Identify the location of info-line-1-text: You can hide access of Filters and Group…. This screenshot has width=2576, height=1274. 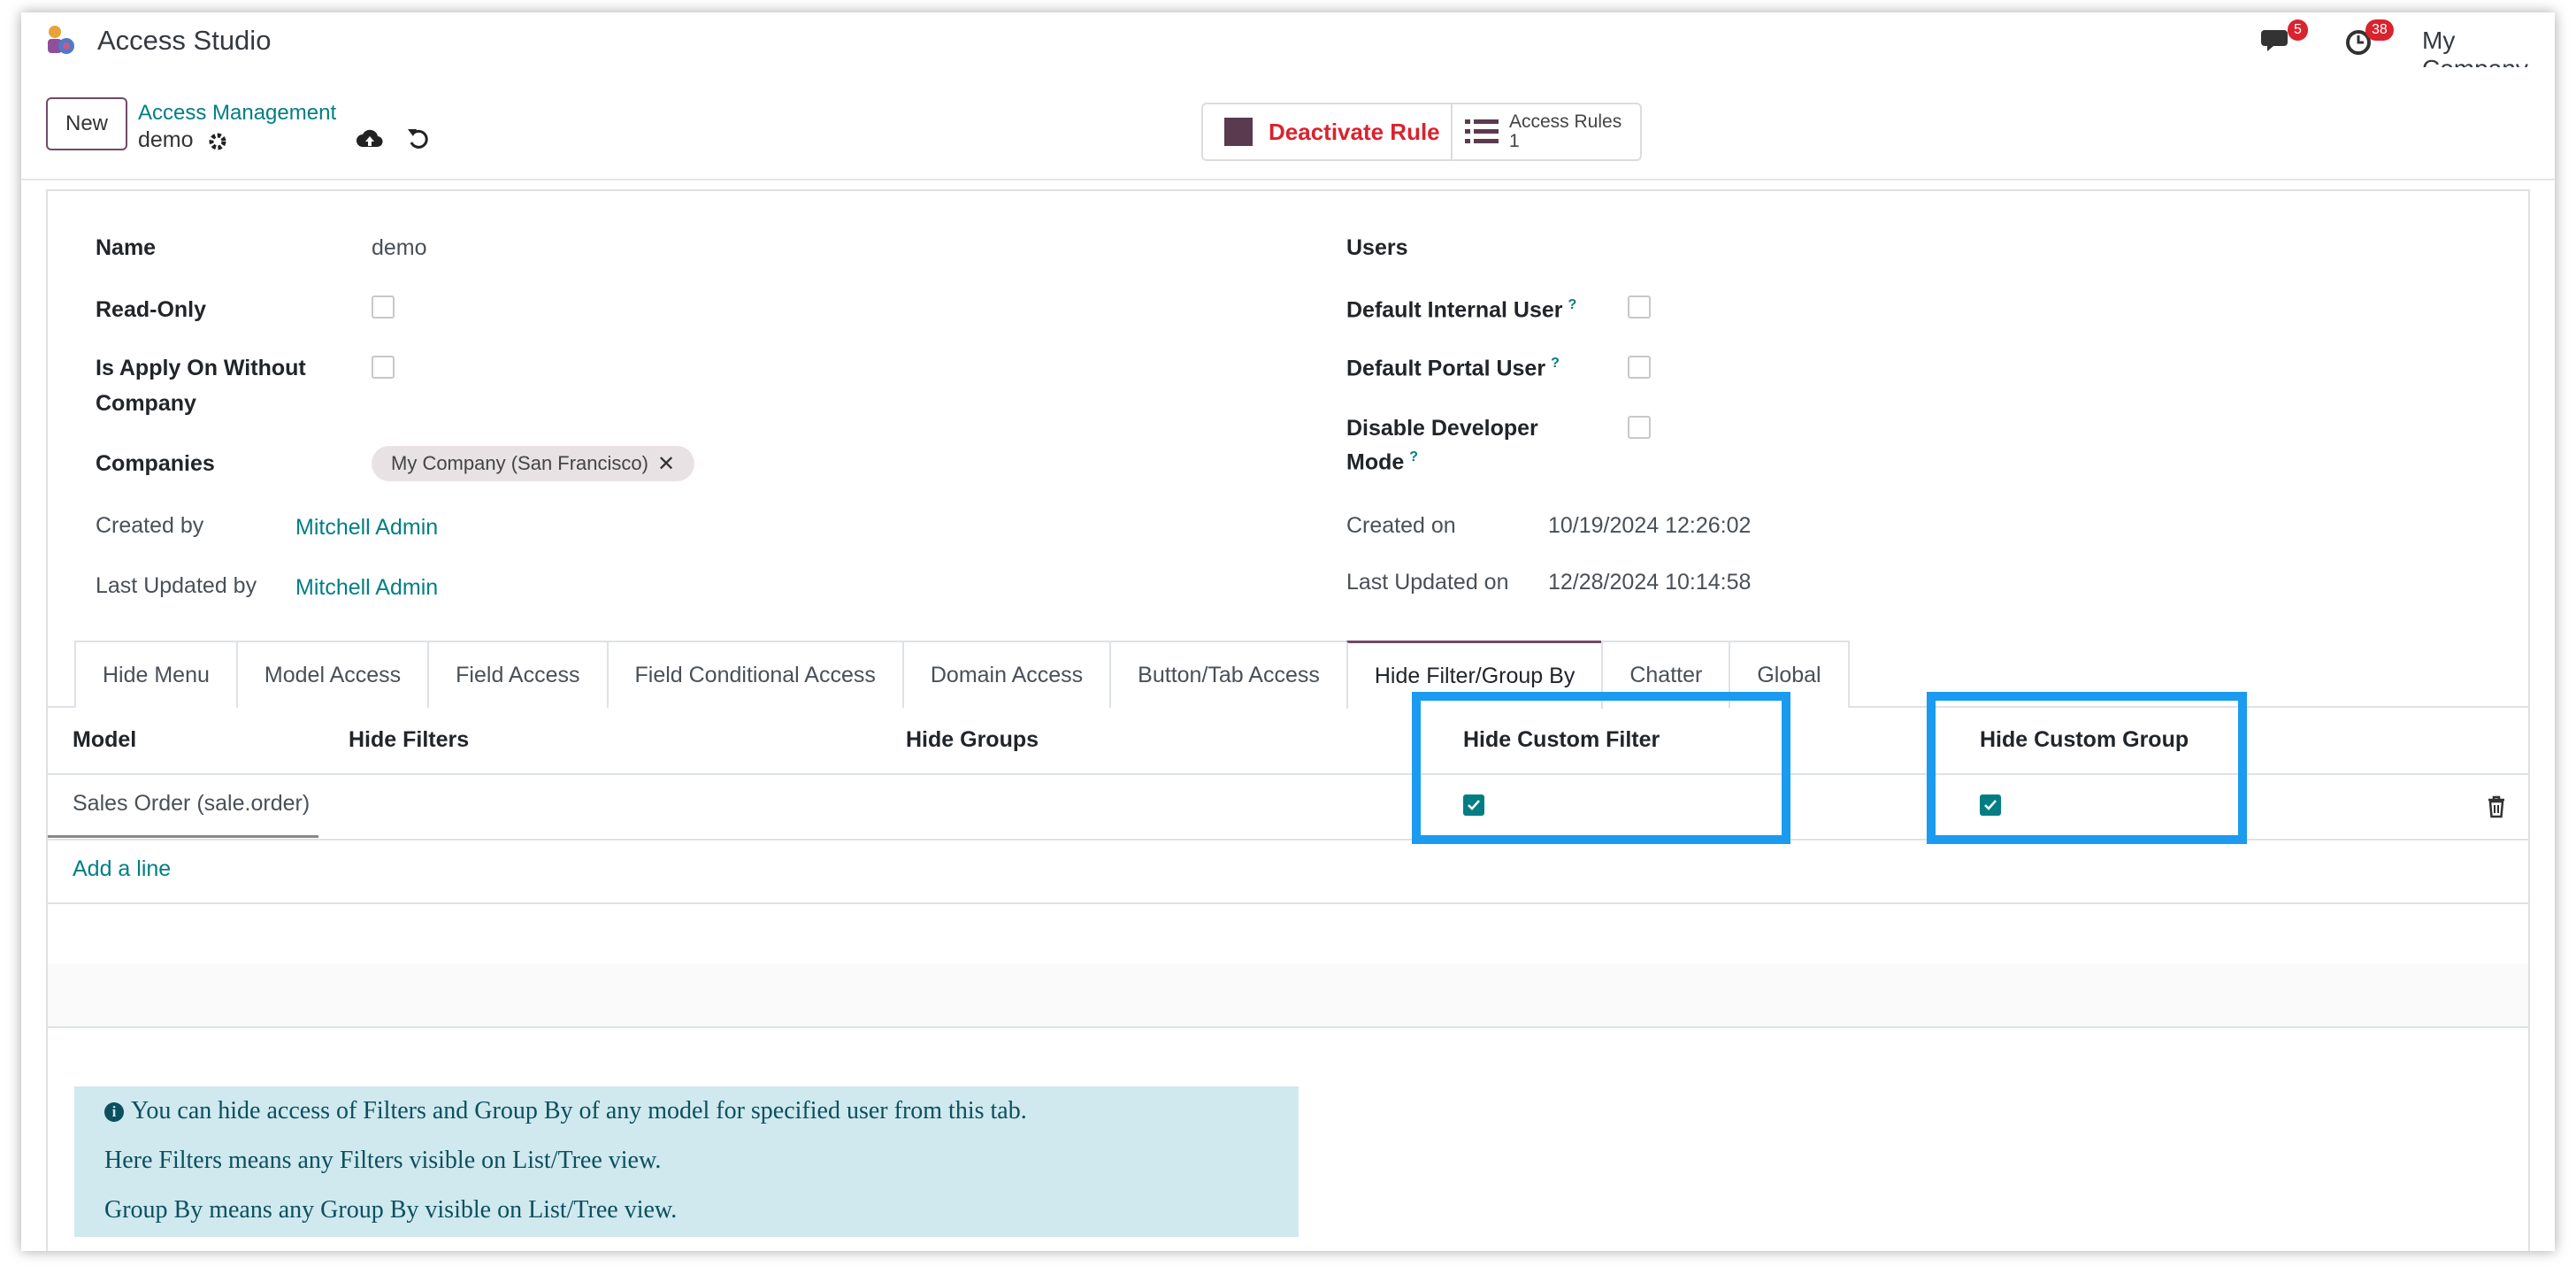
(579, 1110).